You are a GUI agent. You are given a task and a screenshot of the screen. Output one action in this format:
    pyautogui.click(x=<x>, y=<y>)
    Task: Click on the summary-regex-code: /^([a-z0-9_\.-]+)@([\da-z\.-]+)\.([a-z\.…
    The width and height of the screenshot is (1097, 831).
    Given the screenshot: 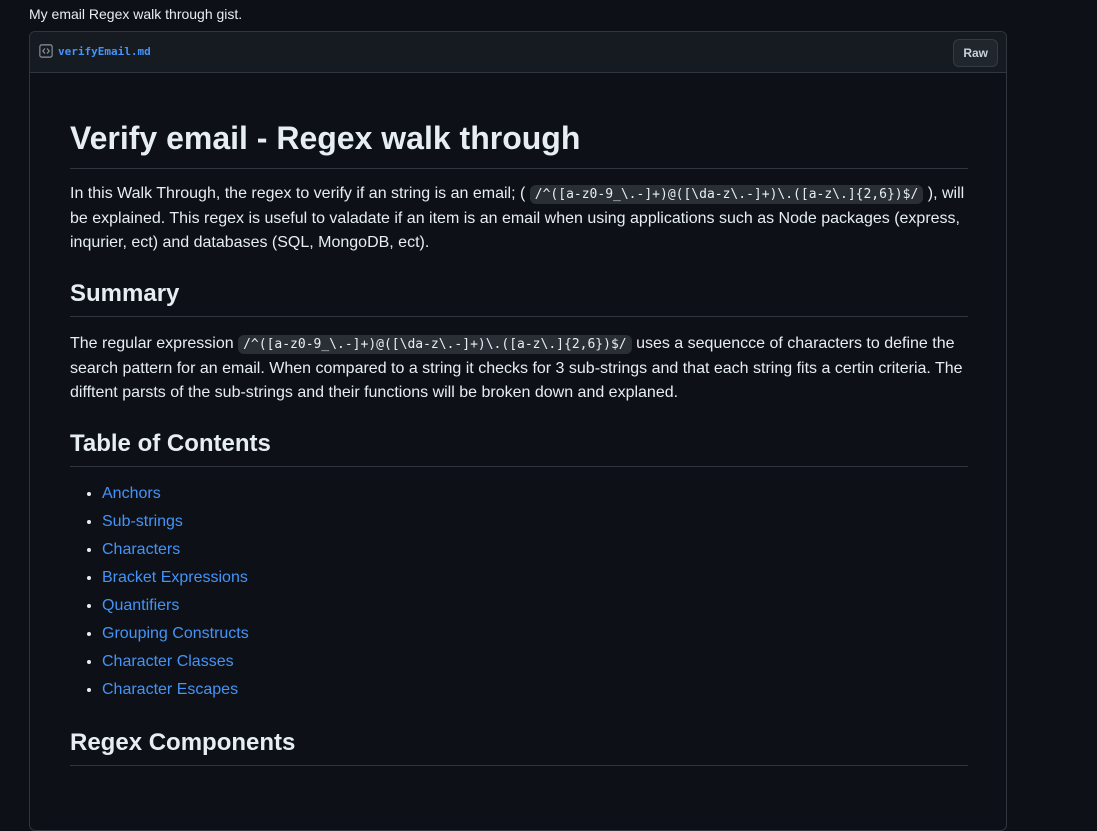 What is the action you would take?
    pyautogui.click(x=435, y=344)
    